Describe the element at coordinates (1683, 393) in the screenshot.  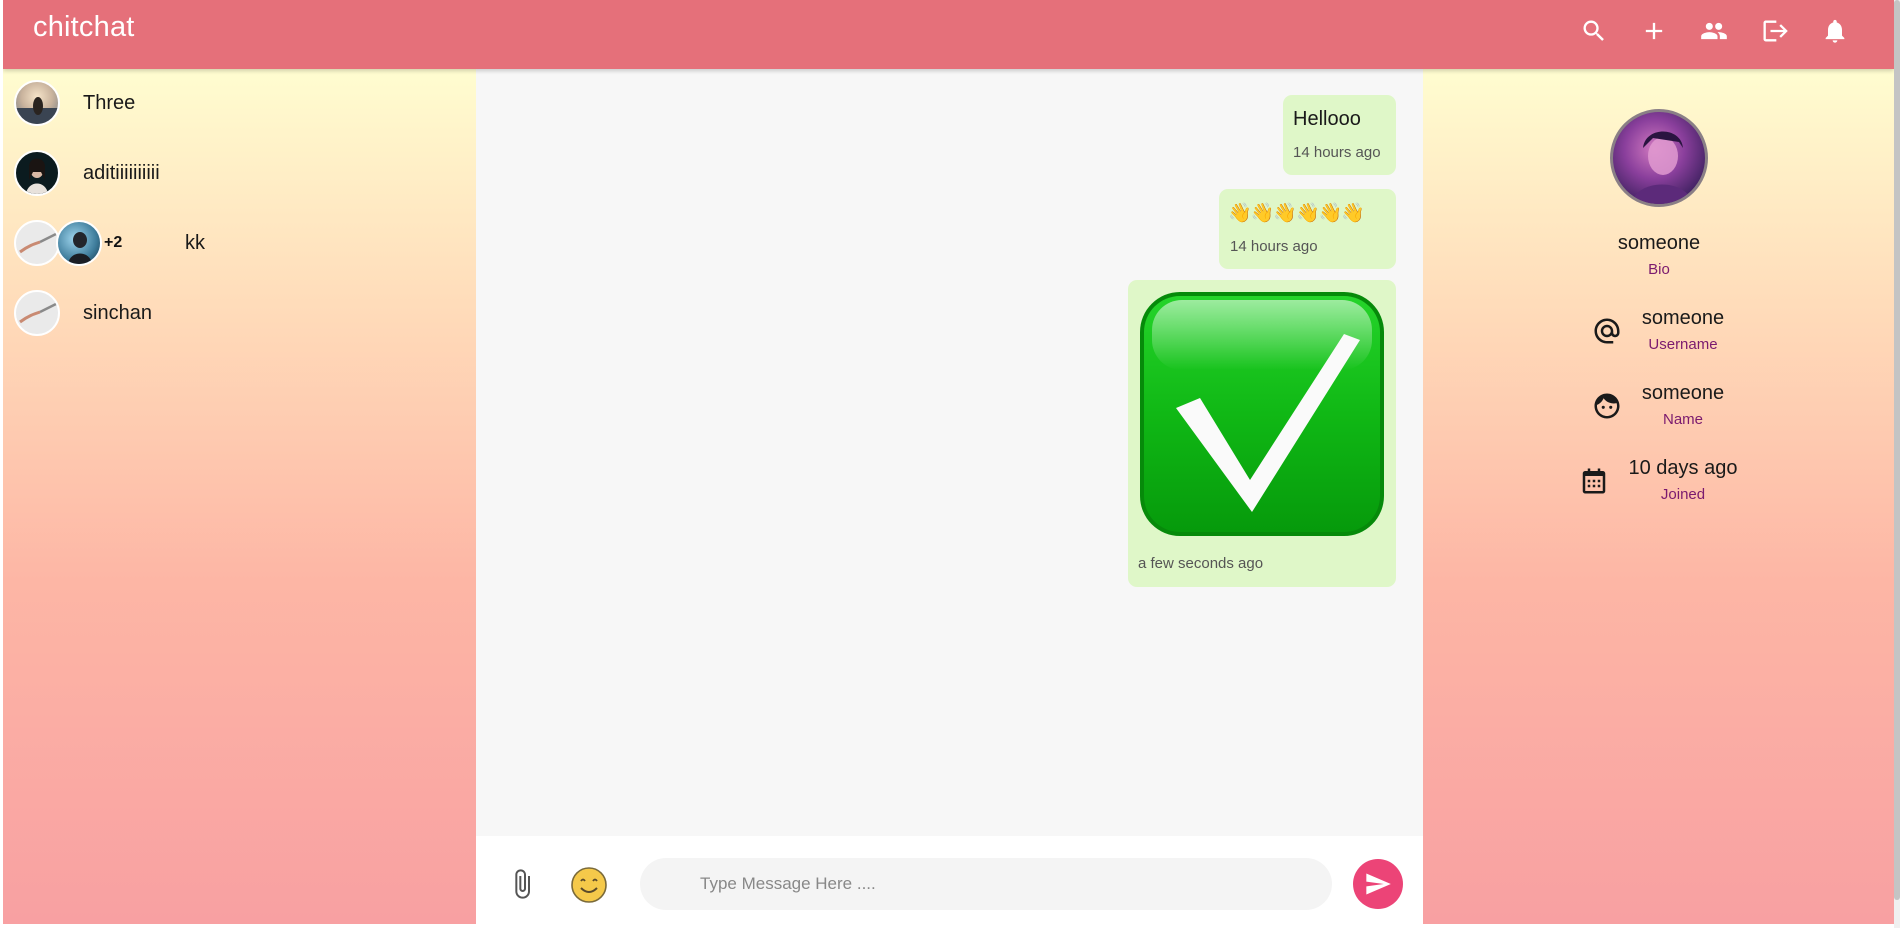
I see `profile-full-name: someone` at that location.